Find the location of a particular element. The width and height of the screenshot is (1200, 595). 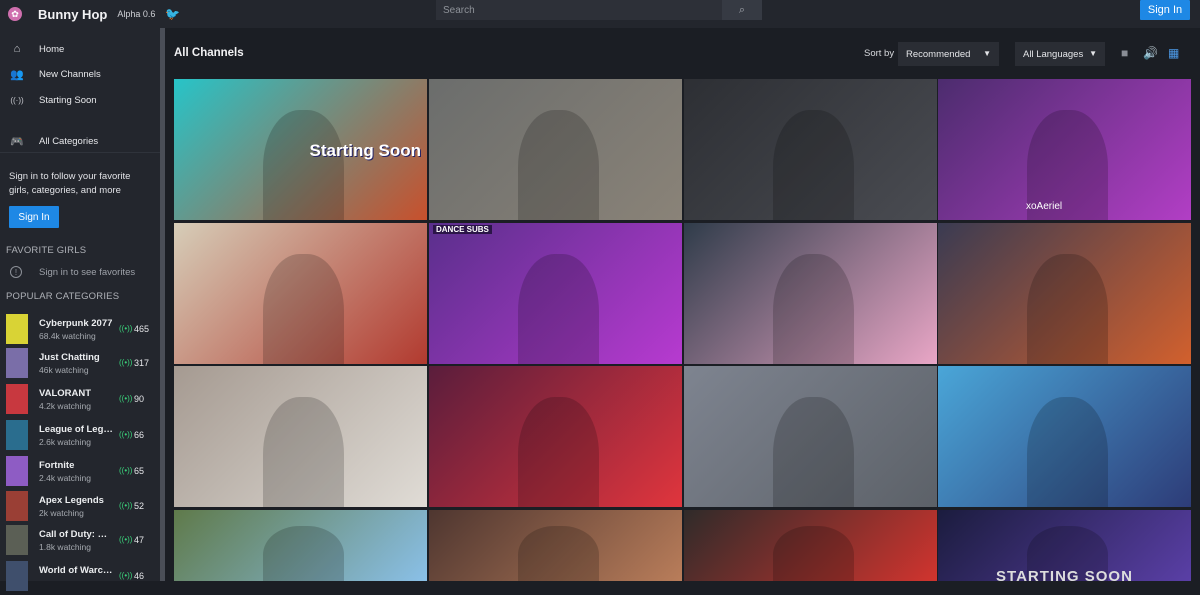

category-channel-count: 317 is located at coordinates (142, 363).